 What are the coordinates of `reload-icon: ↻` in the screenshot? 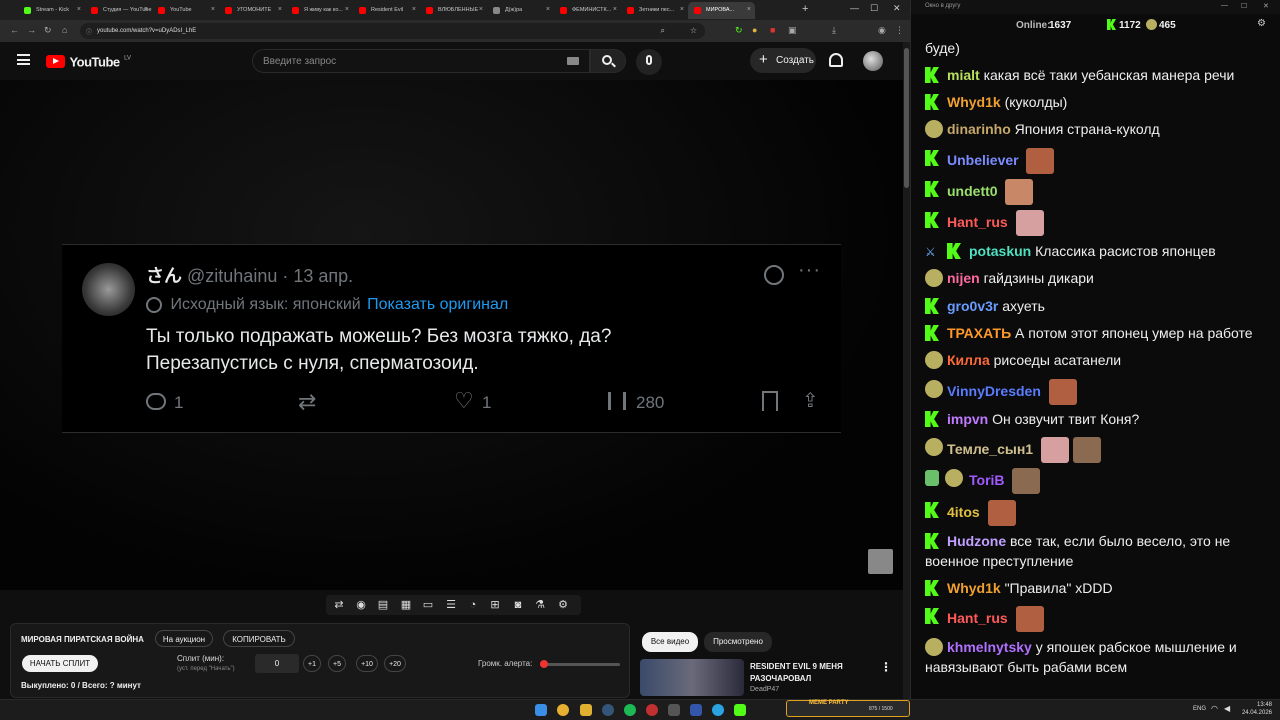 It's located at (48, 30).